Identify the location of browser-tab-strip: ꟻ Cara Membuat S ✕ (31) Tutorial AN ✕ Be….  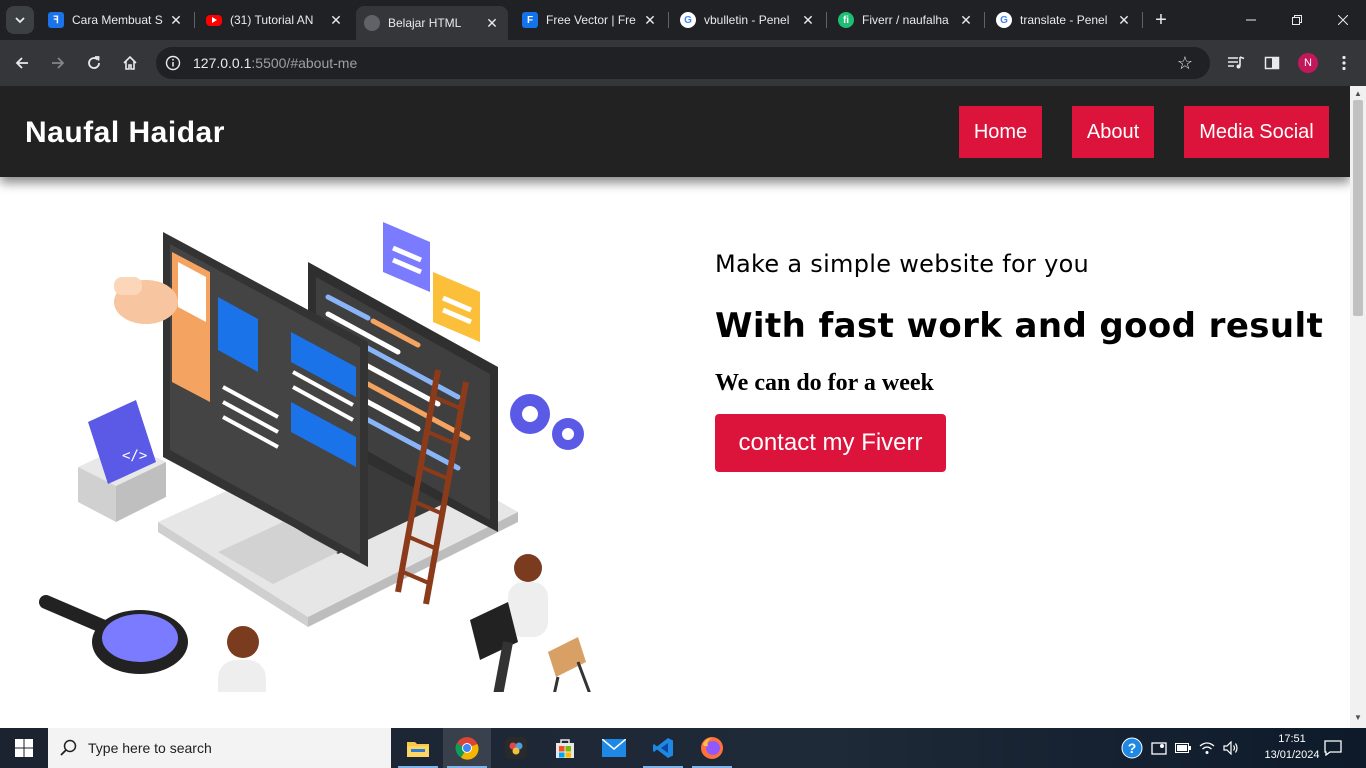
(683, 20).